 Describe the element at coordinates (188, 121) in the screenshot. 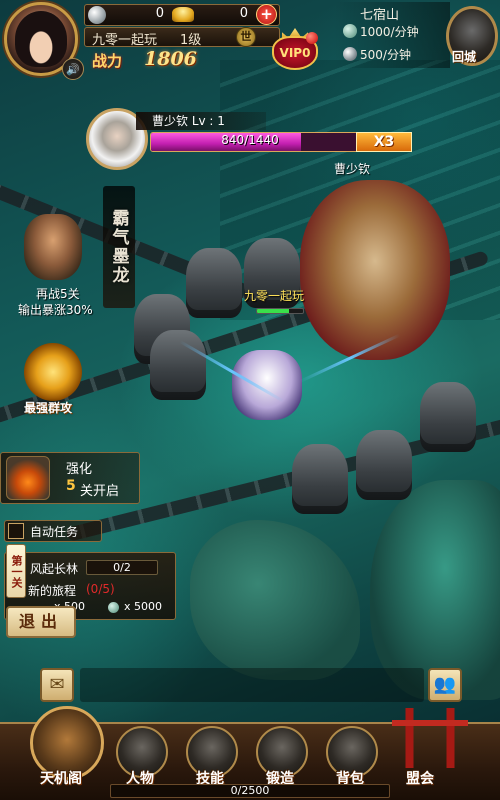

I see `boss-name-level: 曹少钦 Lv : 1` at that location.